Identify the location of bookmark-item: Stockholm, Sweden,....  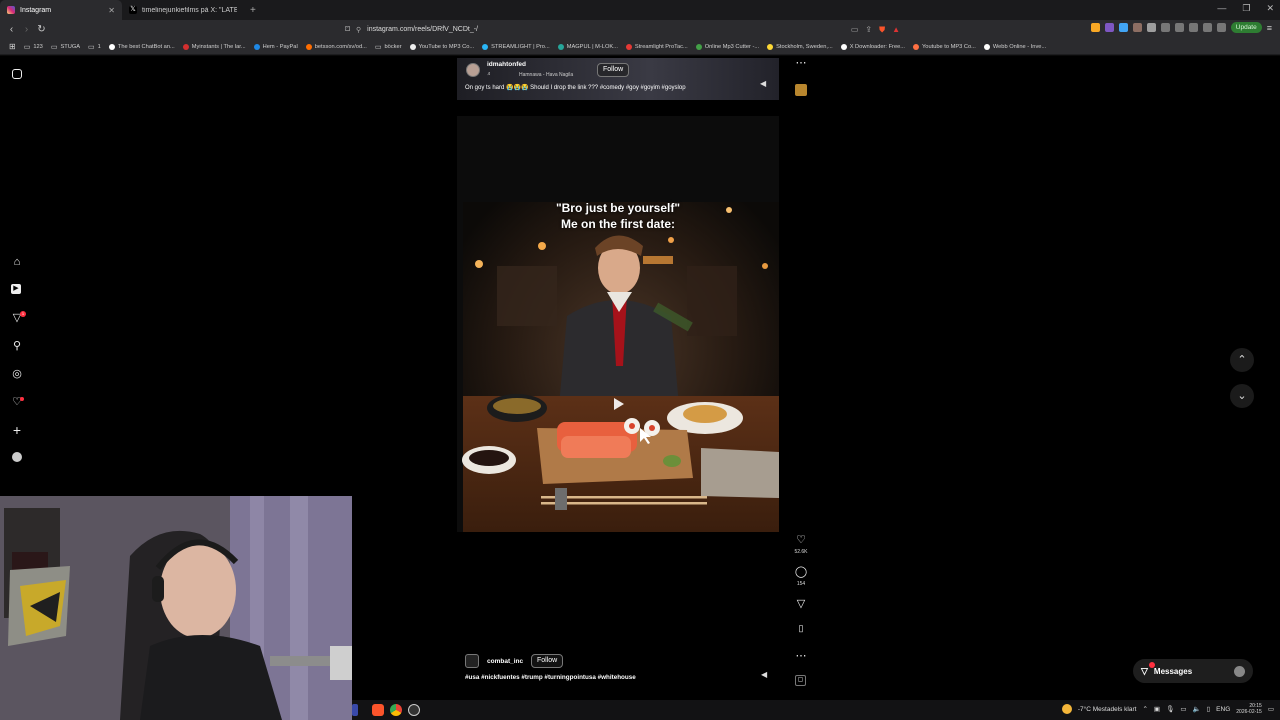
(800, 46).